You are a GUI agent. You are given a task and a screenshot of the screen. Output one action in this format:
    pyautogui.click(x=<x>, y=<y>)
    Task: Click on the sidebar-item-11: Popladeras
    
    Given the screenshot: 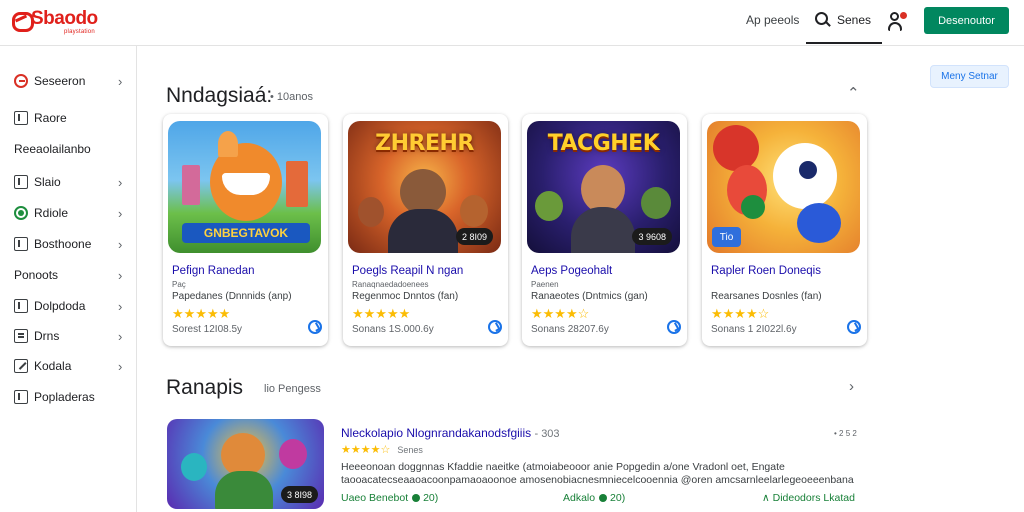 What is the action you would take?
    pyautogui.click(x=68, y=397)
    